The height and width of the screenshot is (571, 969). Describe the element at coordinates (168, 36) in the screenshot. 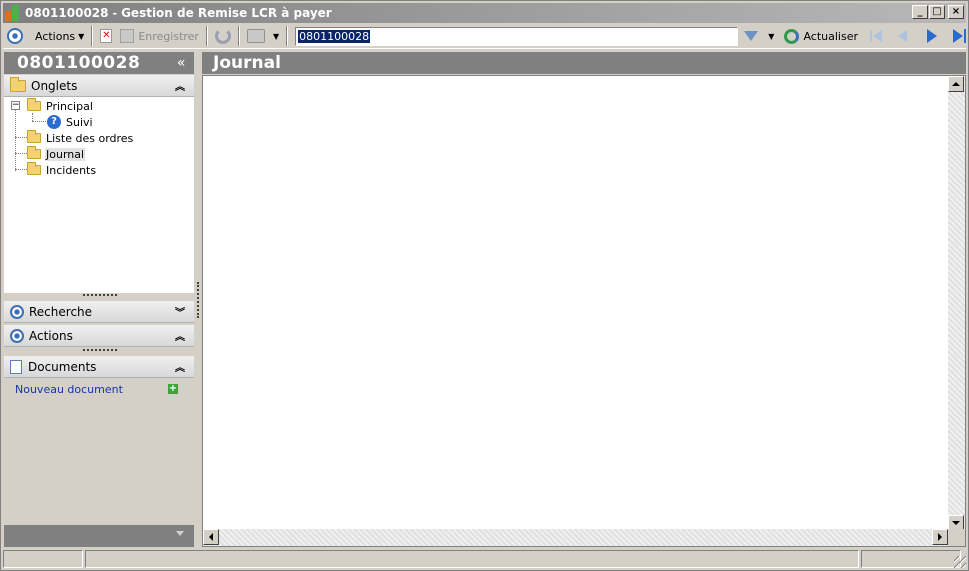

I see `save-label: Enregistrer` at that location.